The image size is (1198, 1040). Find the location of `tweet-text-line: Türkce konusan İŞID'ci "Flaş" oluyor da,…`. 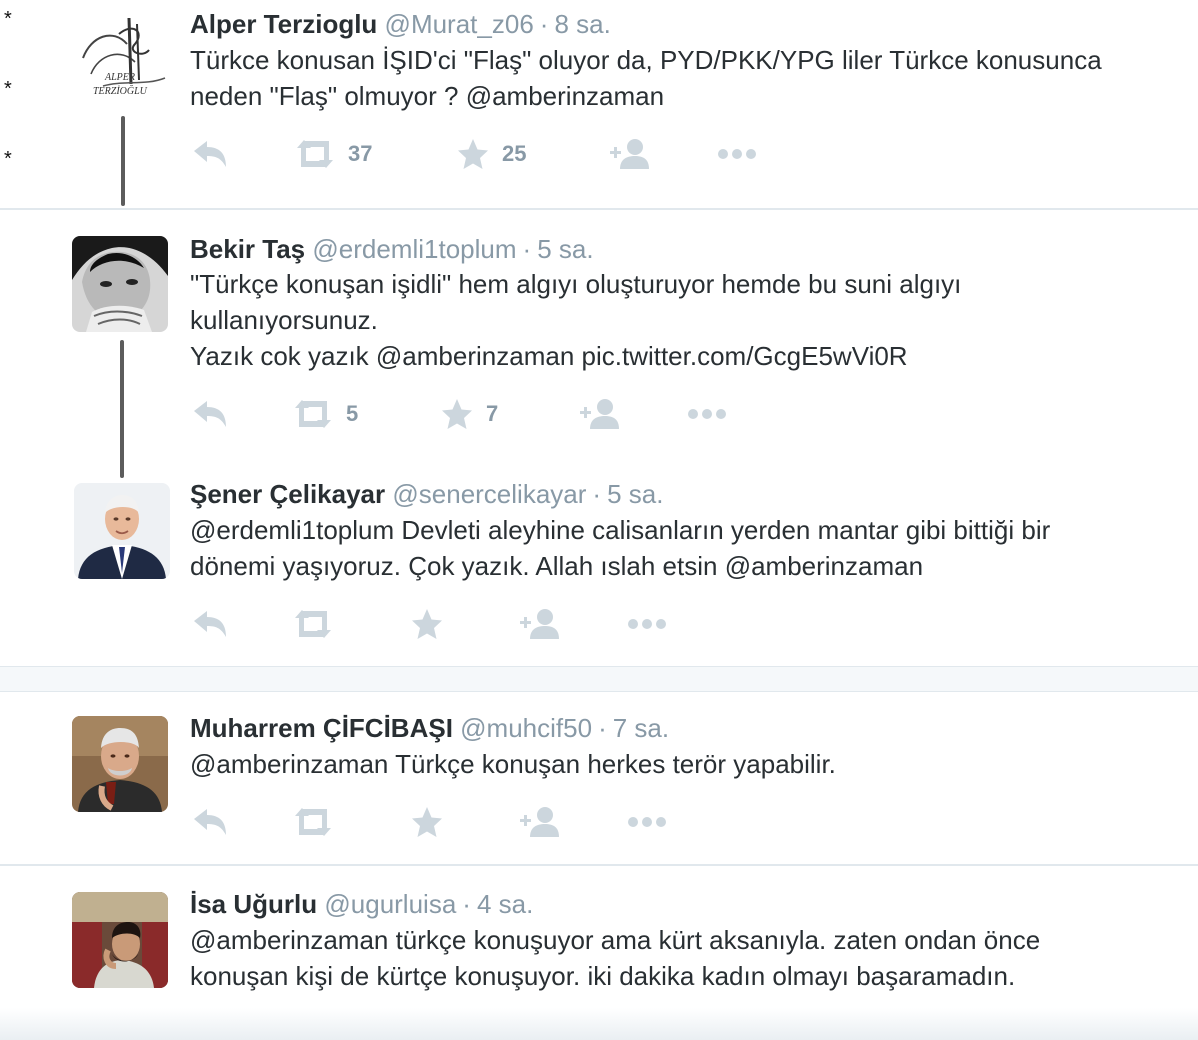

tweet-text-line: Türkce konusan İŞID'ci "Flaş" oluyor da,… is located at coordinates (646, 60).